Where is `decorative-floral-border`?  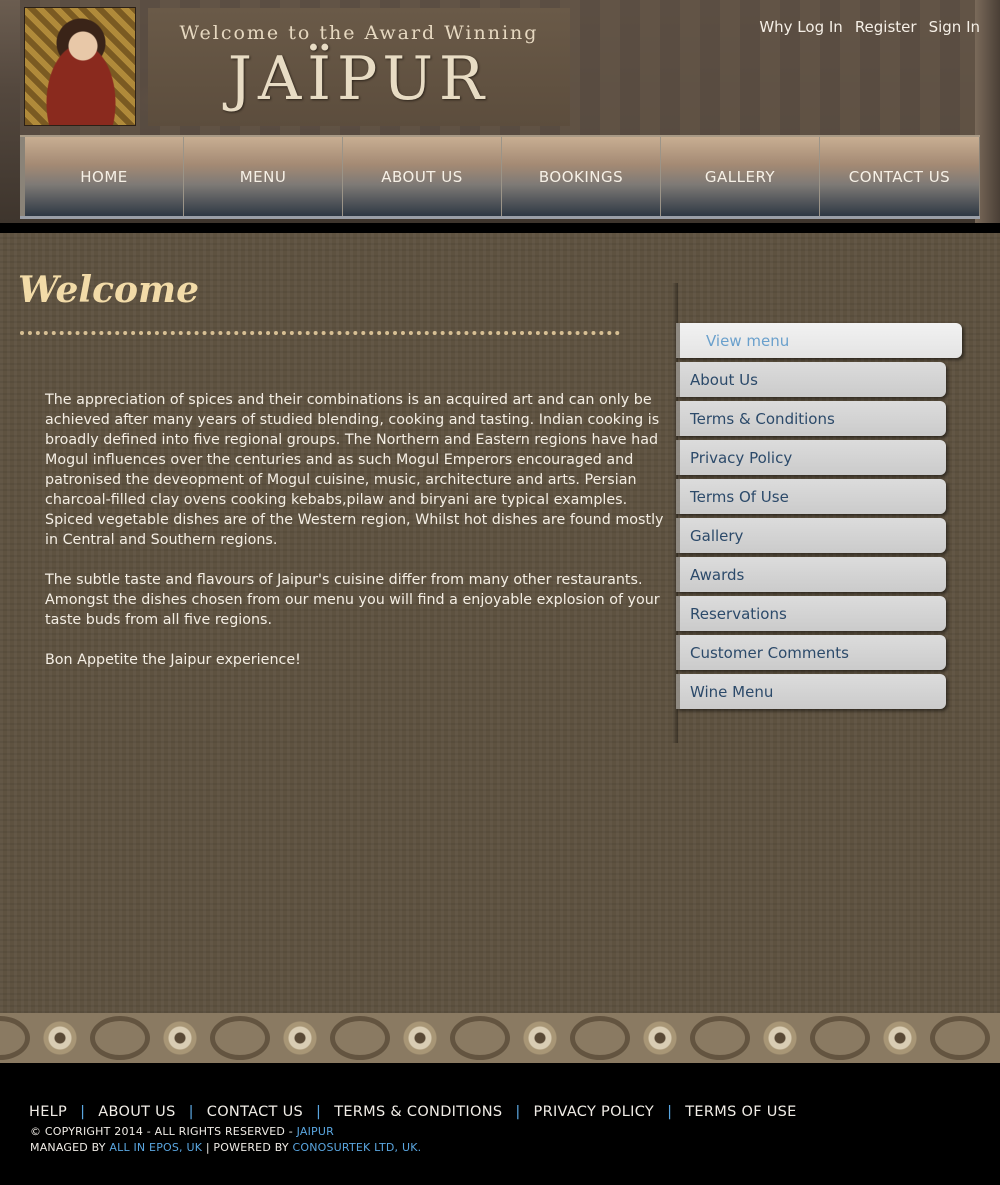 decorative-floral-border is located at coordinates (500, 1038).